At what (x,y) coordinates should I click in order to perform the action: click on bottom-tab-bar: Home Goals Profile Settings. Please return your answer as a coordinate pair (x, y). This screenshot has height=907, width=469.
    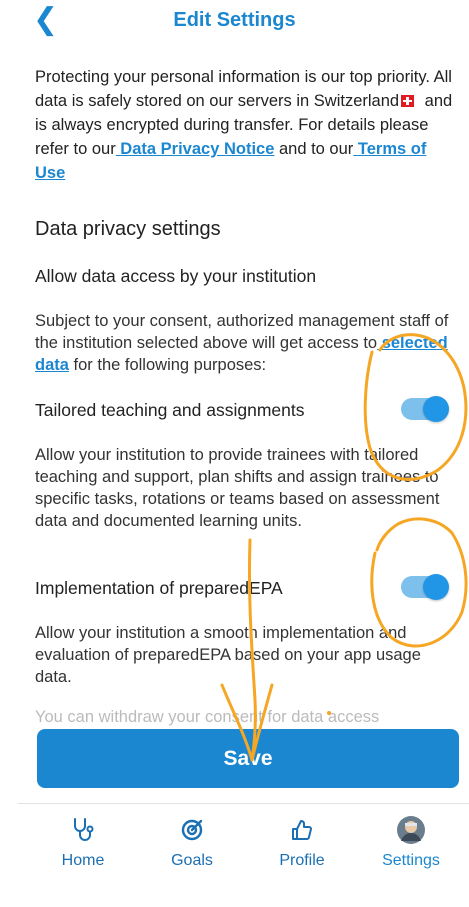
    Looking at the image, I should click on (234, 847).